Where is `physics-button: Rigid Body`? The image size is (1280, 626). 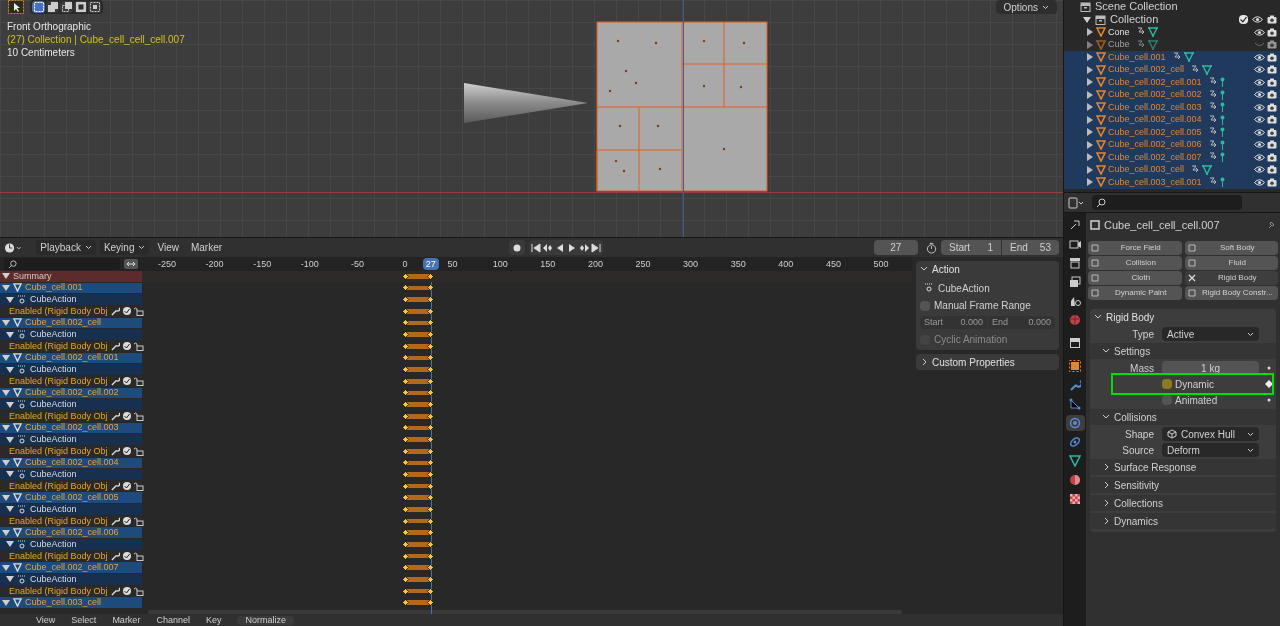
physics-button: Rigid Body is located at coordinates (1231, 278).